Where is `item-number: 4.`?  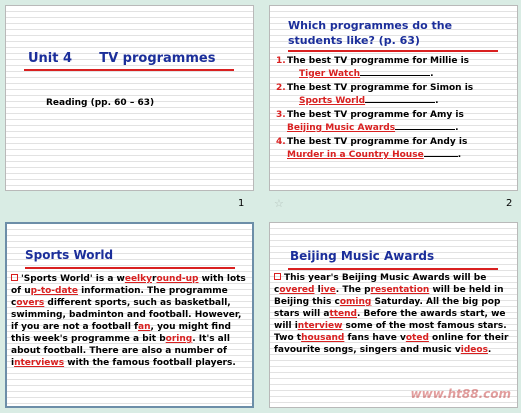
item-number: 4. is located at coordinates (281, 142).